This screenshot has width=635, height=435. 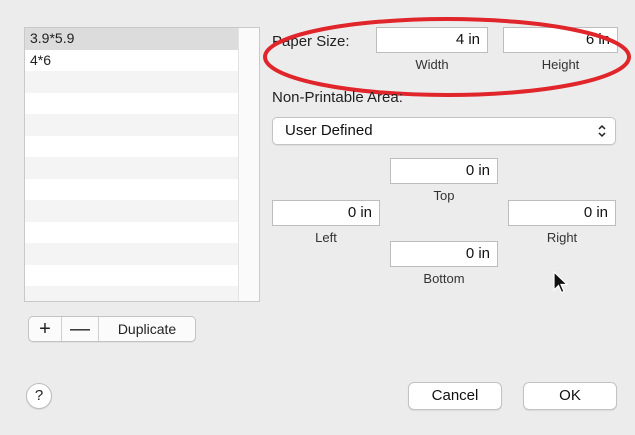 What do you see at coordinates (444, 195) in the screenshot?
I see `top-caption: Top` at bounding box center [444, 195].